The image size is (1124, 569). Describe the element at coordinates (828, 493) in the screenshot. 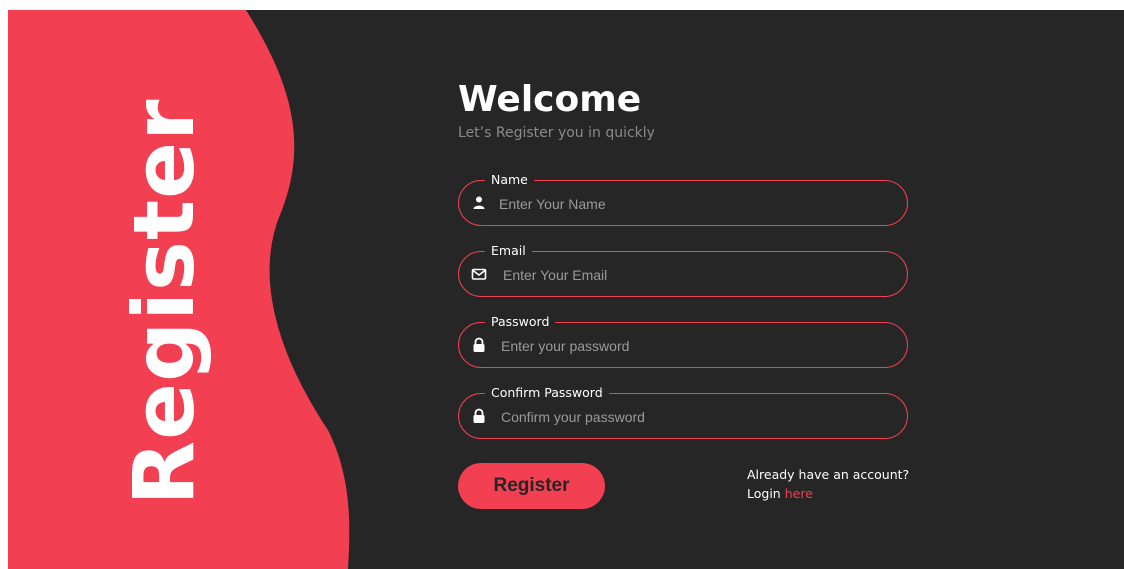

I see `login-line: Login here` at that location.